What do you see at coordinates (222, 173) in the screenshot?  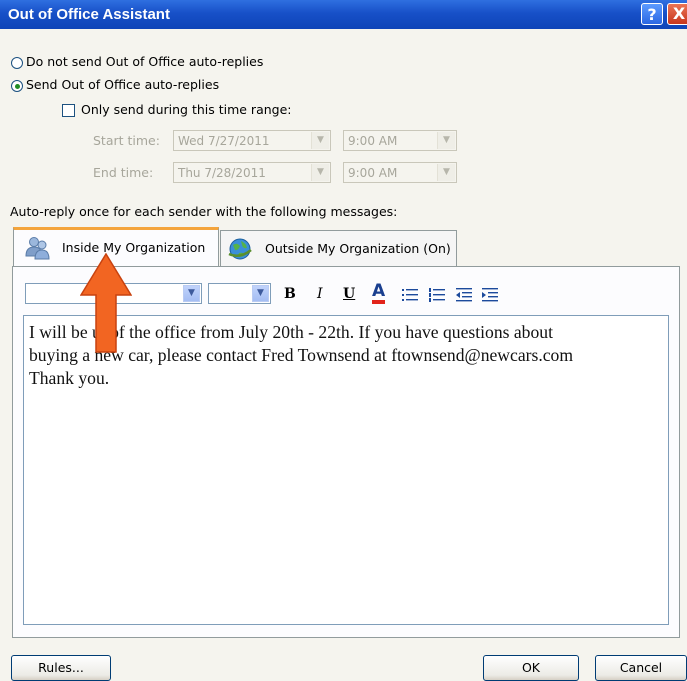 I see `end-date-value: Thu 7/28/2011` at bounding box center [222, 173].